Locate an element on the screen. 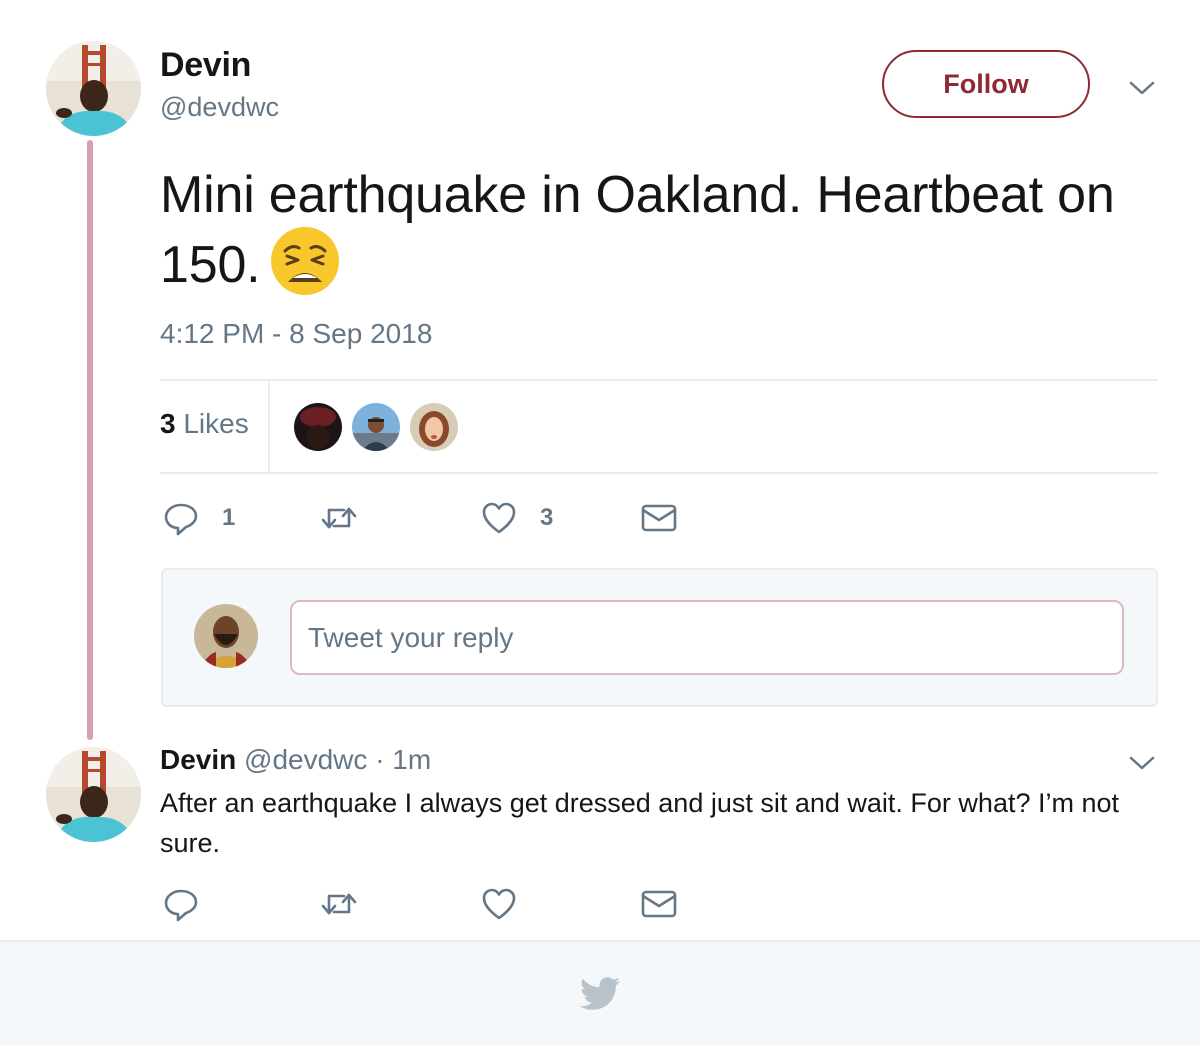 The height and width of the screenshot is (1045, 1200). likes-summary: 3 Likes is located at coordinates (204, 424).